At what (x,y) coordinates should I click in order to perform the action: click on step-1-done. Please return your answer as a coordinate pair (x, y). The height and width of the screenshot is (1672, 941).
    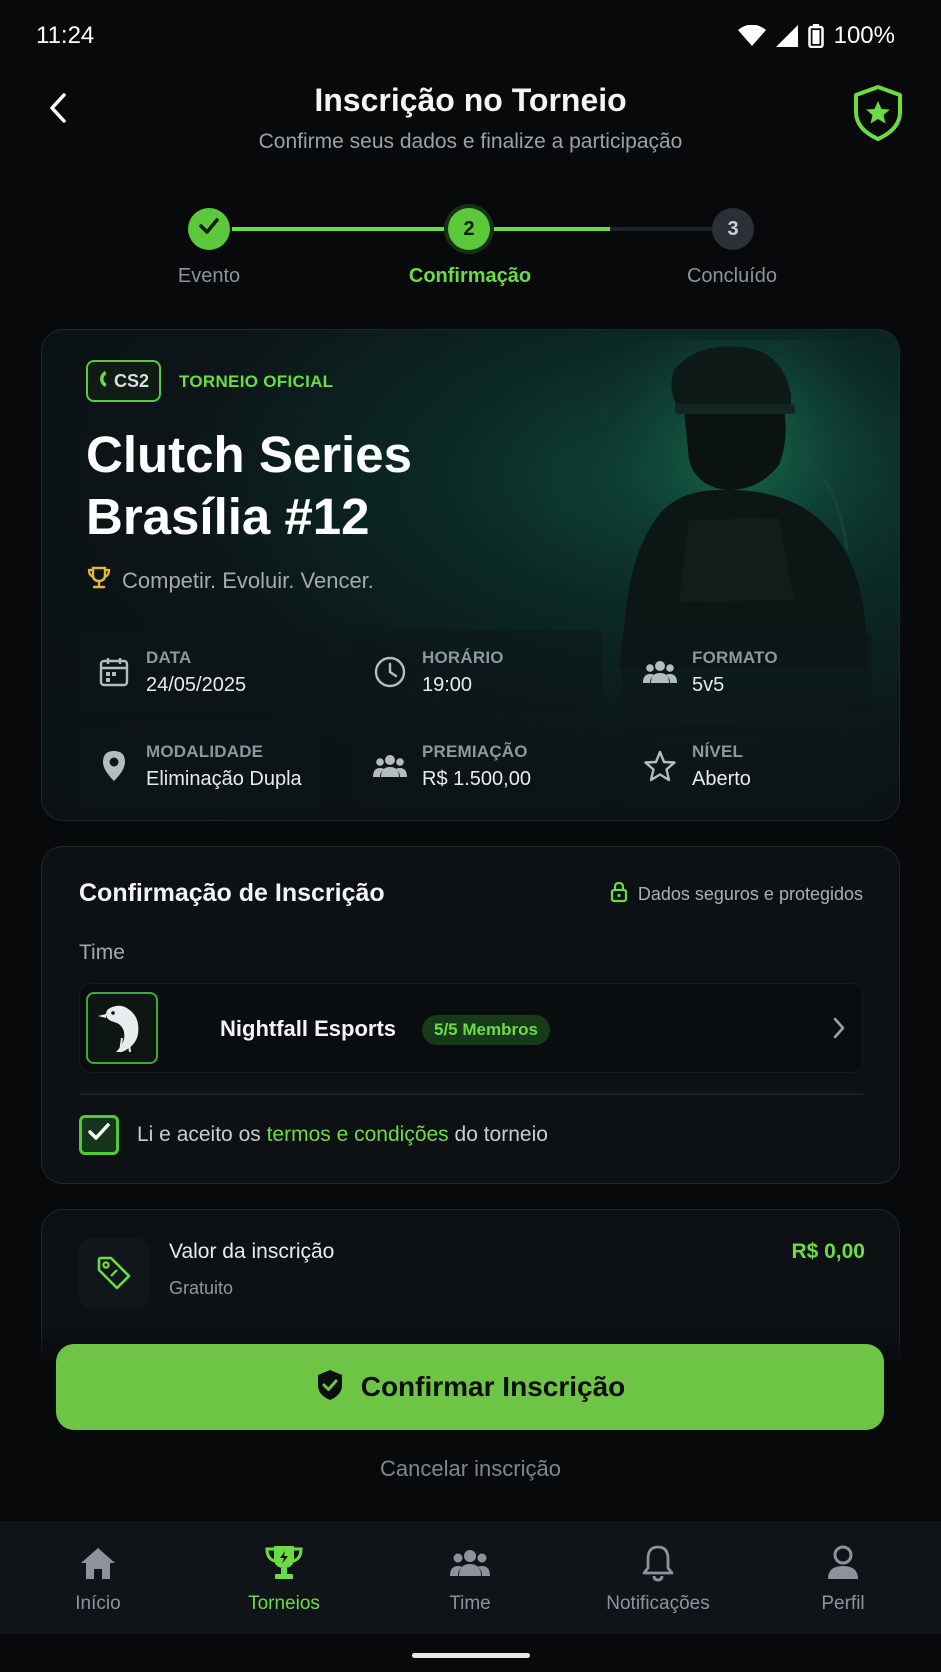
    Looking at the image, I should click on (209, 229).